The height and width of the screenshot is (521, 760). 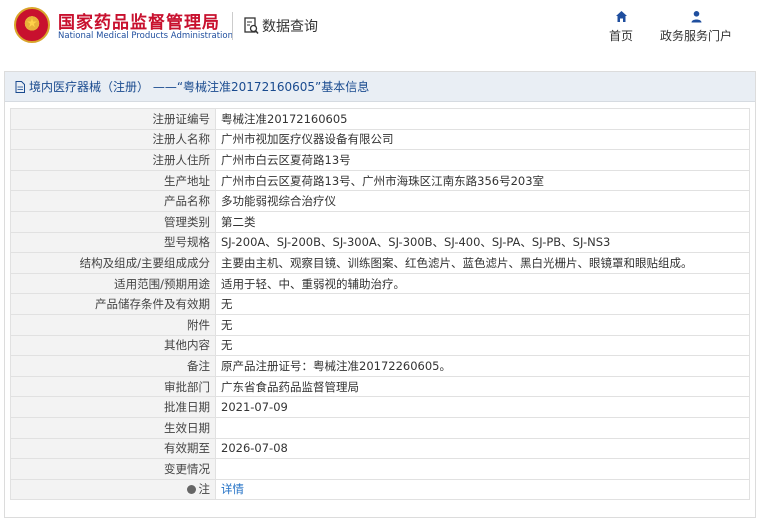 What do you see at coordinates (232, 489) in the screenshot?
I see `details-link: 详情` at bounding box center [232, 489].